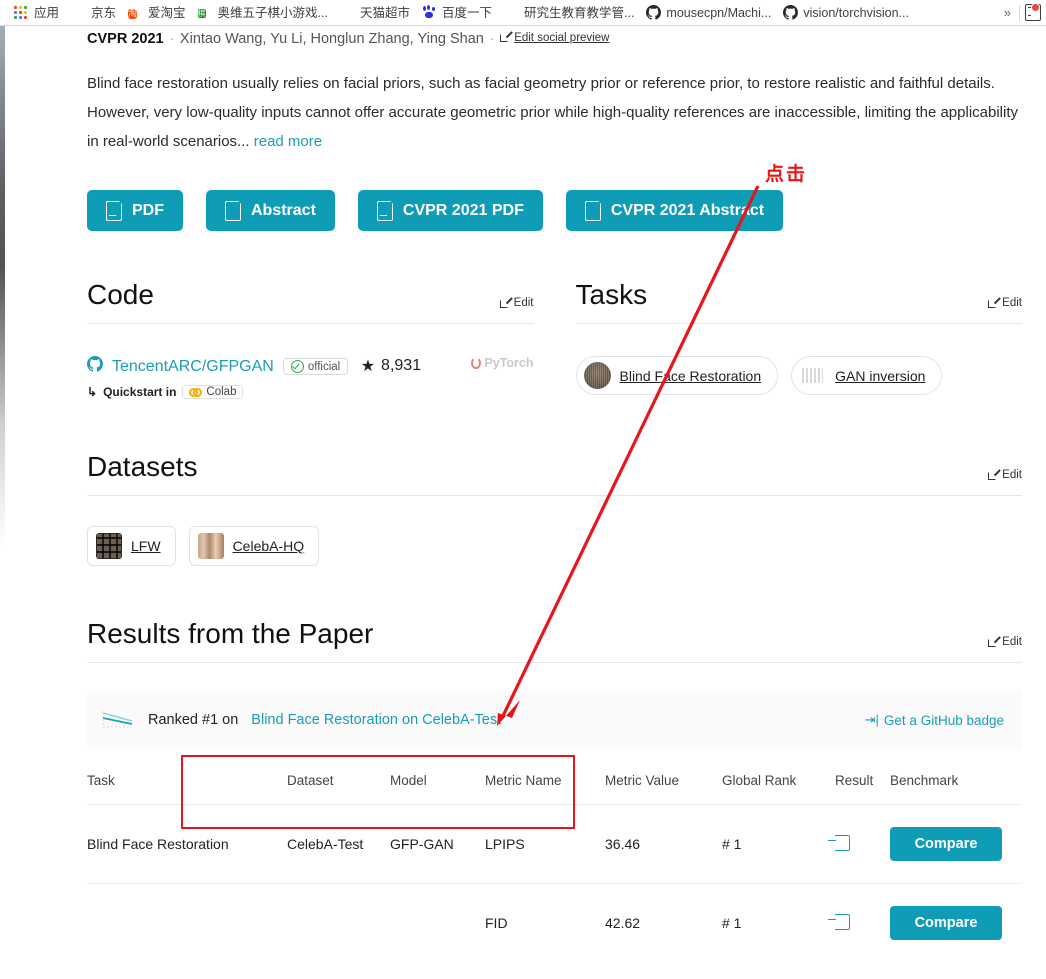  Describe the element at coordinates (663, 922) in the screenshot. I see `cell-metric-value: 42.62` at that location.